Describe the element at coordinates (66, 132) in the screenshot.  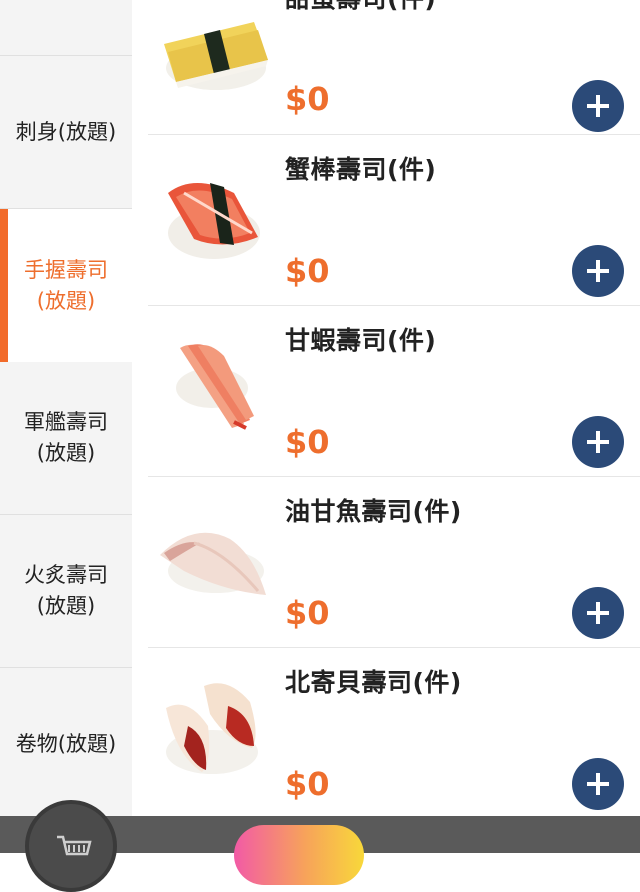
I see `sidebar-item-sashimi: 刺身(放題)` at that location.